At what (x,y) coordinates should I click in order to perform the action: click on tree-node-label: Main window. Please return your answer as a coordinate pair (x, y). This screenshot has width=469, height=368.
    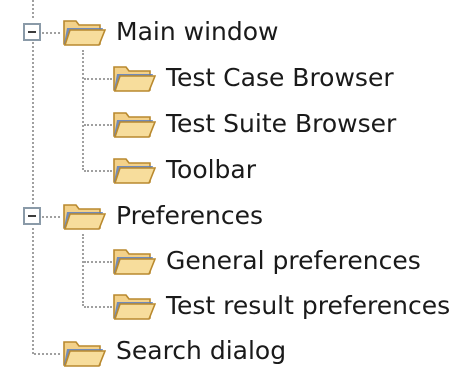
    Looking at the image, I should click on (197, 31).